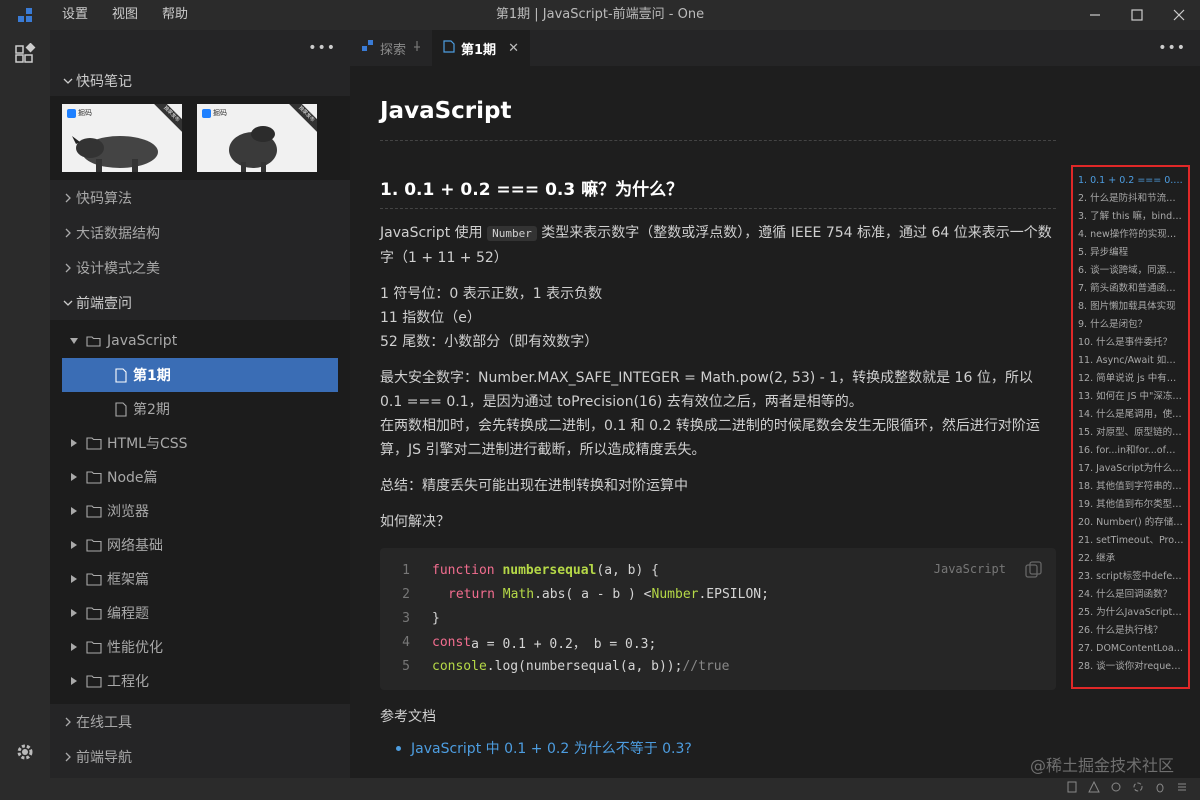 This screenshot has width=1200, height=800. What do you see at coordinates (406, 666) in the screenshot?
I see `line-number: 5` at bounding box center [406, 666].